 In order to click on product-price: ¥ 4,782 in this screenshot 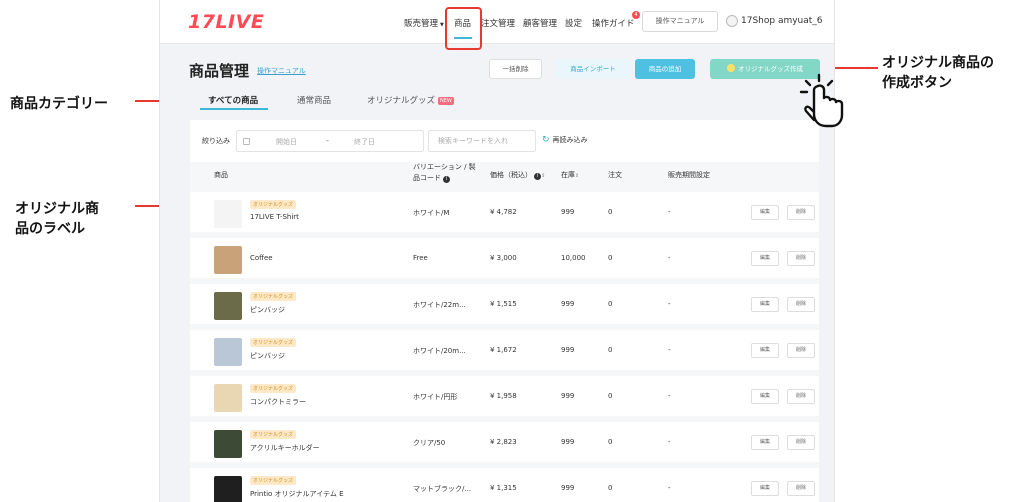, I will do `click(503, 212)`.